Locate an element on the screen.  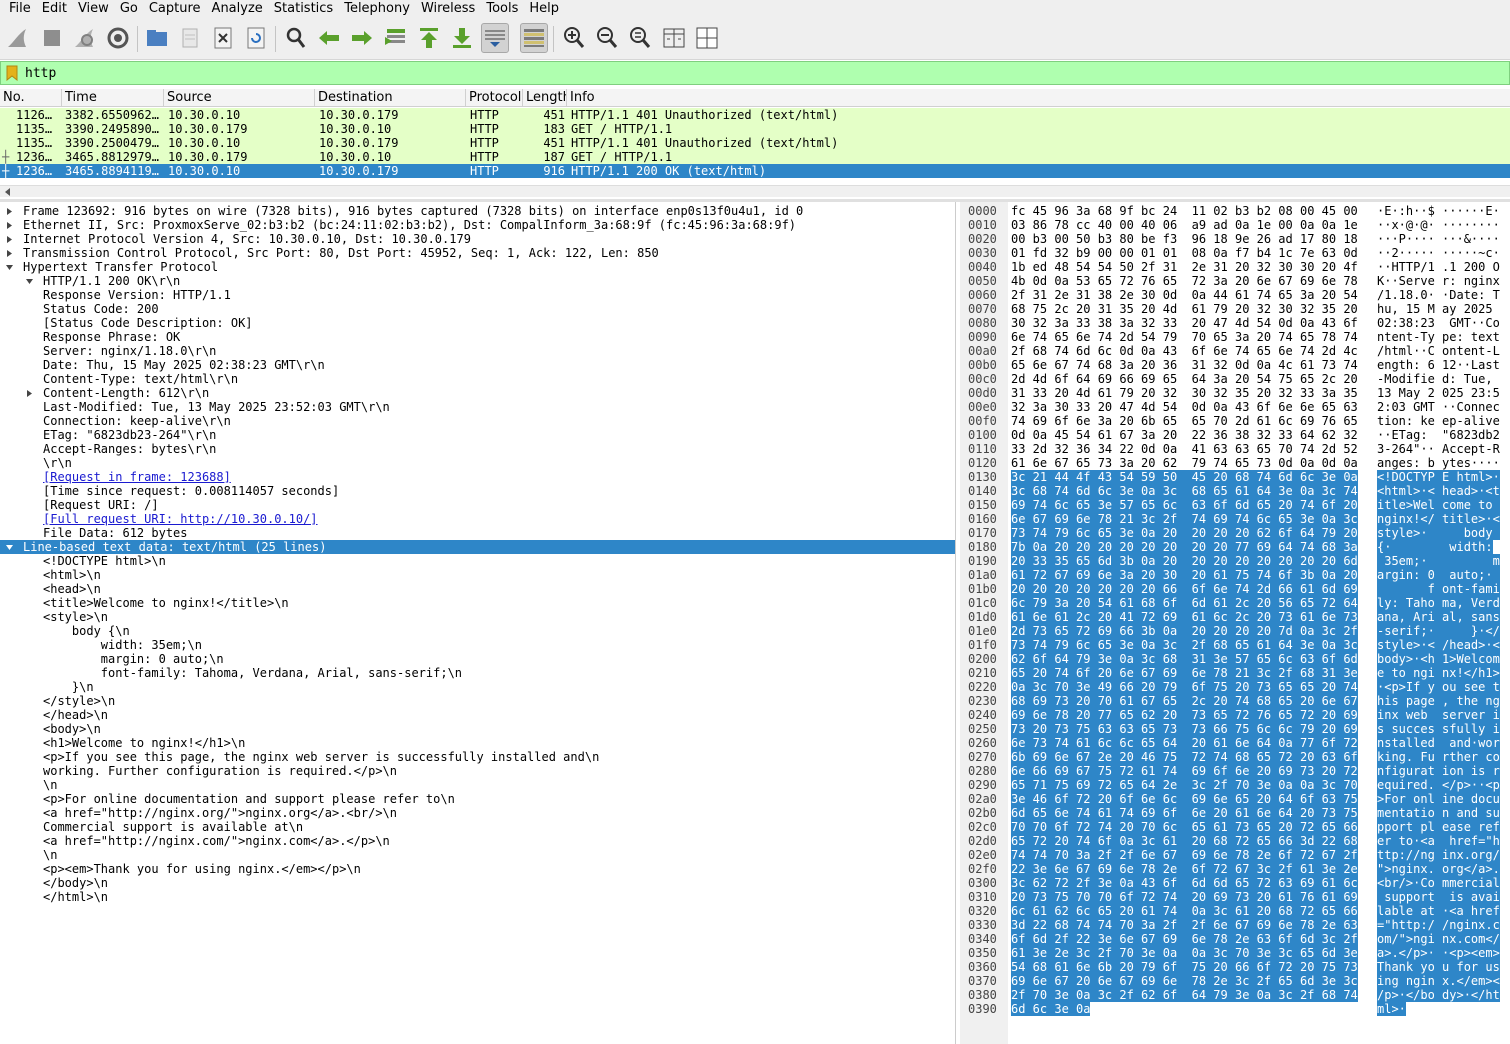
detail-row: Hypertext Transfer Protocol is located at coordinates (477, 267).